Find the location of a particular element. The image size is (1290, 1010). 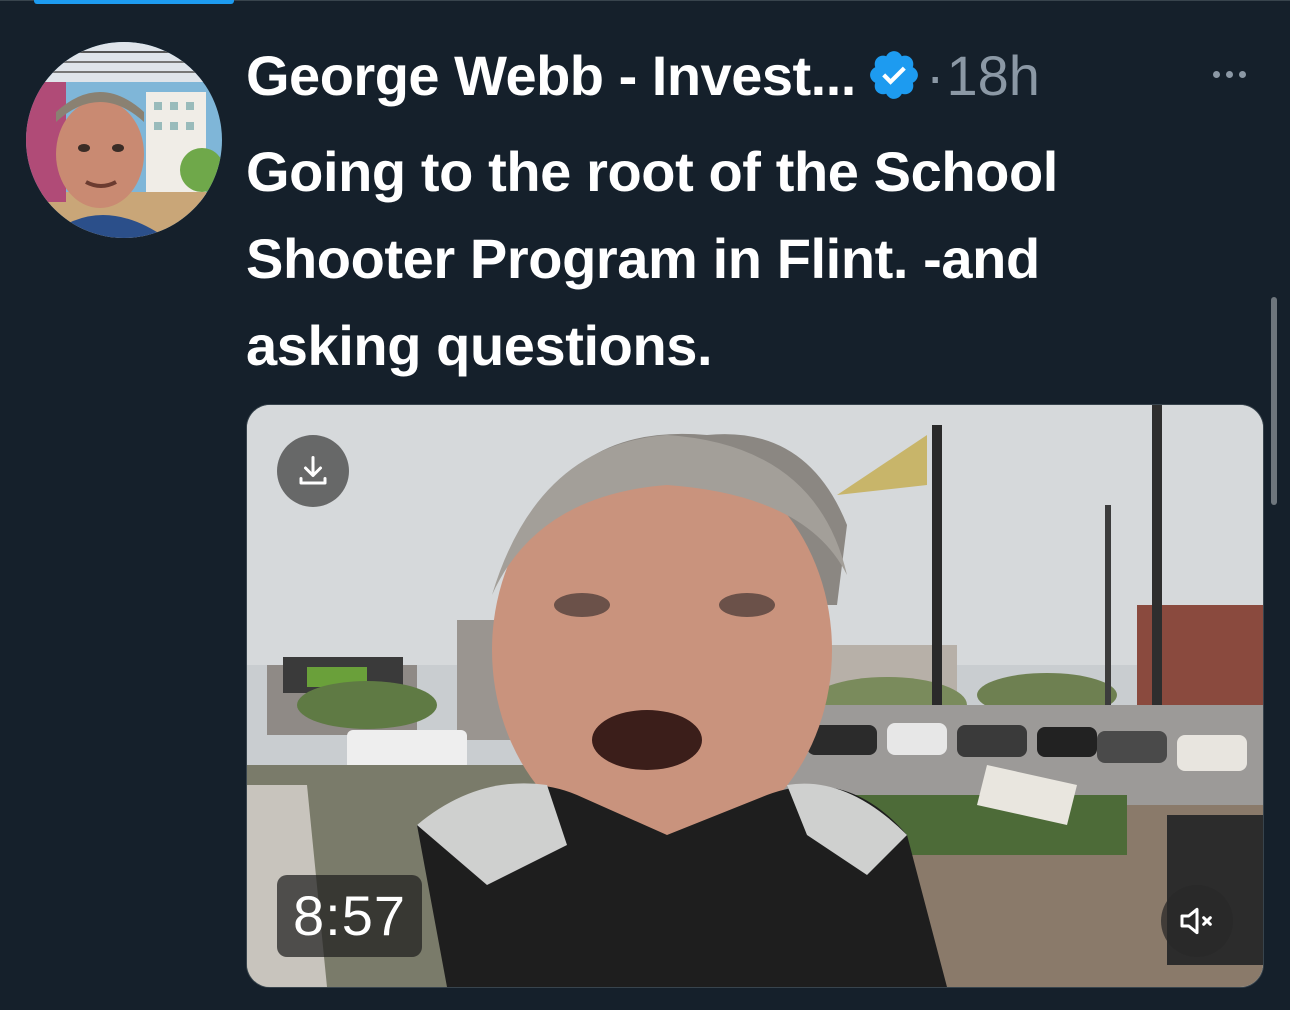

tweet-header: George Webb - Invest... · 18h is located at coordinates (643, 75).